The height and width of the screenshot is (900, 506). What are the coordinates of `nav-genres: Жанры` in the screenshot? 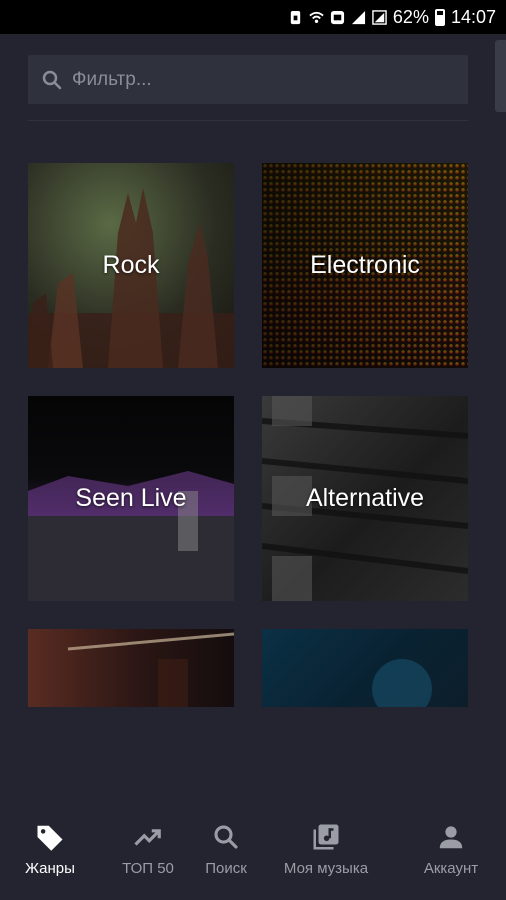 It's located at (50, 850).